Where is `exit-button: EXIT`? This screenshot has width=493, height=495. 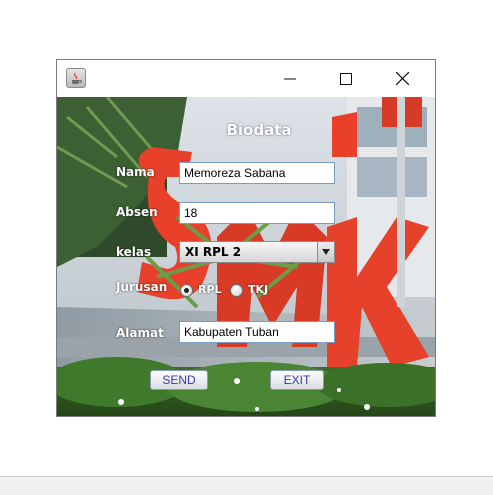 exit-button: EXIT is located at coordinates (297, 380).